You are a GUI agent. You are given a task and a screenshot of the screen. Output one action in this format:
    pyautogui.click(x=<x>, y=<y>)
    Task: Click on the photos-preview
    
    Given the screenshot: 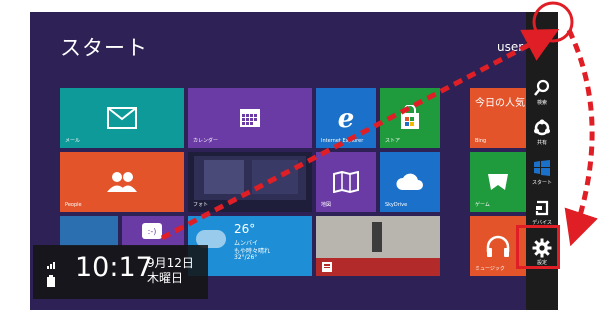 What is the action you would take?
    pyautogui.click(x=250, y=178)
    